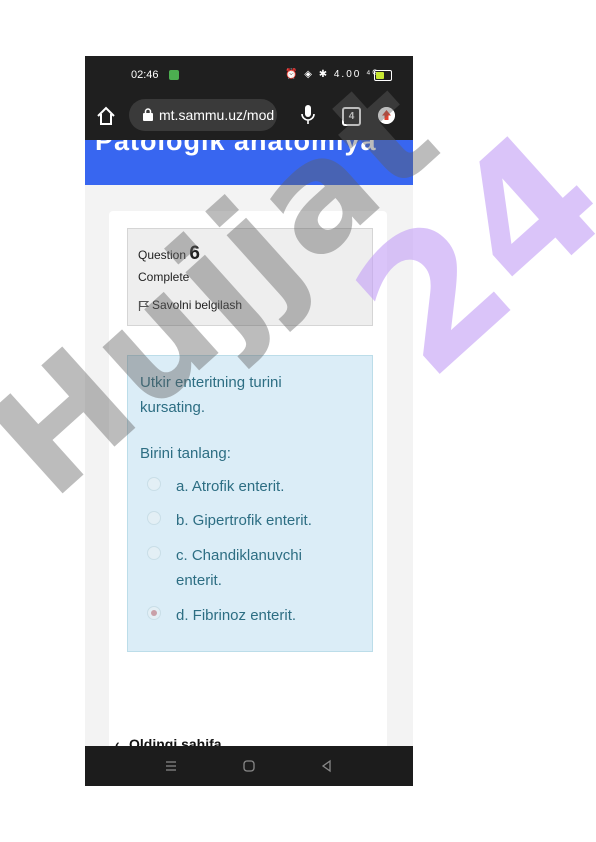 Image resolution: width=596 pixels, height=842 pixels. What do you see at coordinates (154, 613) in the screenshot?
I see `radio-button-selected` at bounding box center [154, 613].